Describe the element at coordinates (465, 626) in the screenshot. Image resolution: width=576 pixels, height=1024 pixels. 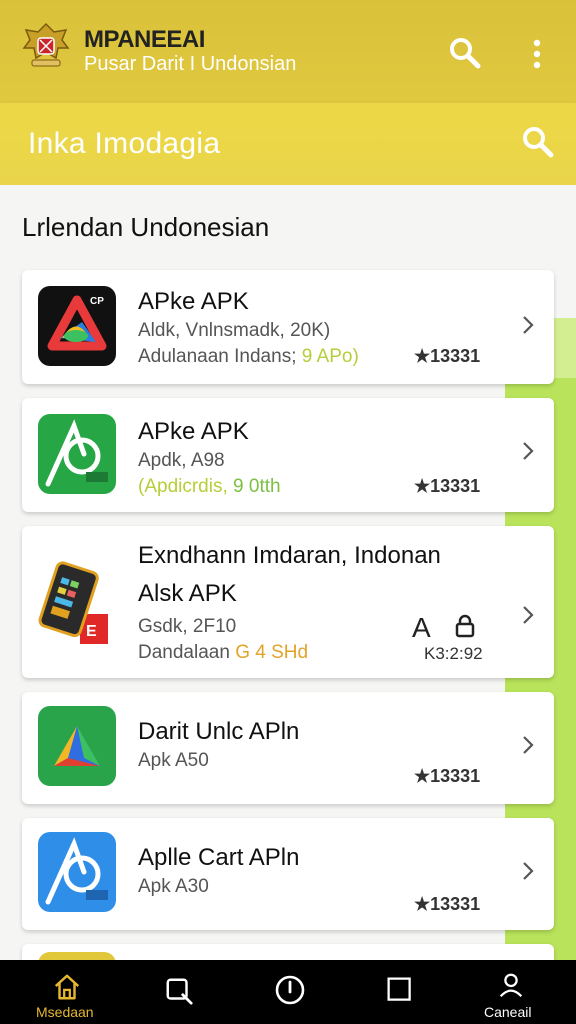
I see `lock-icon` at that location.